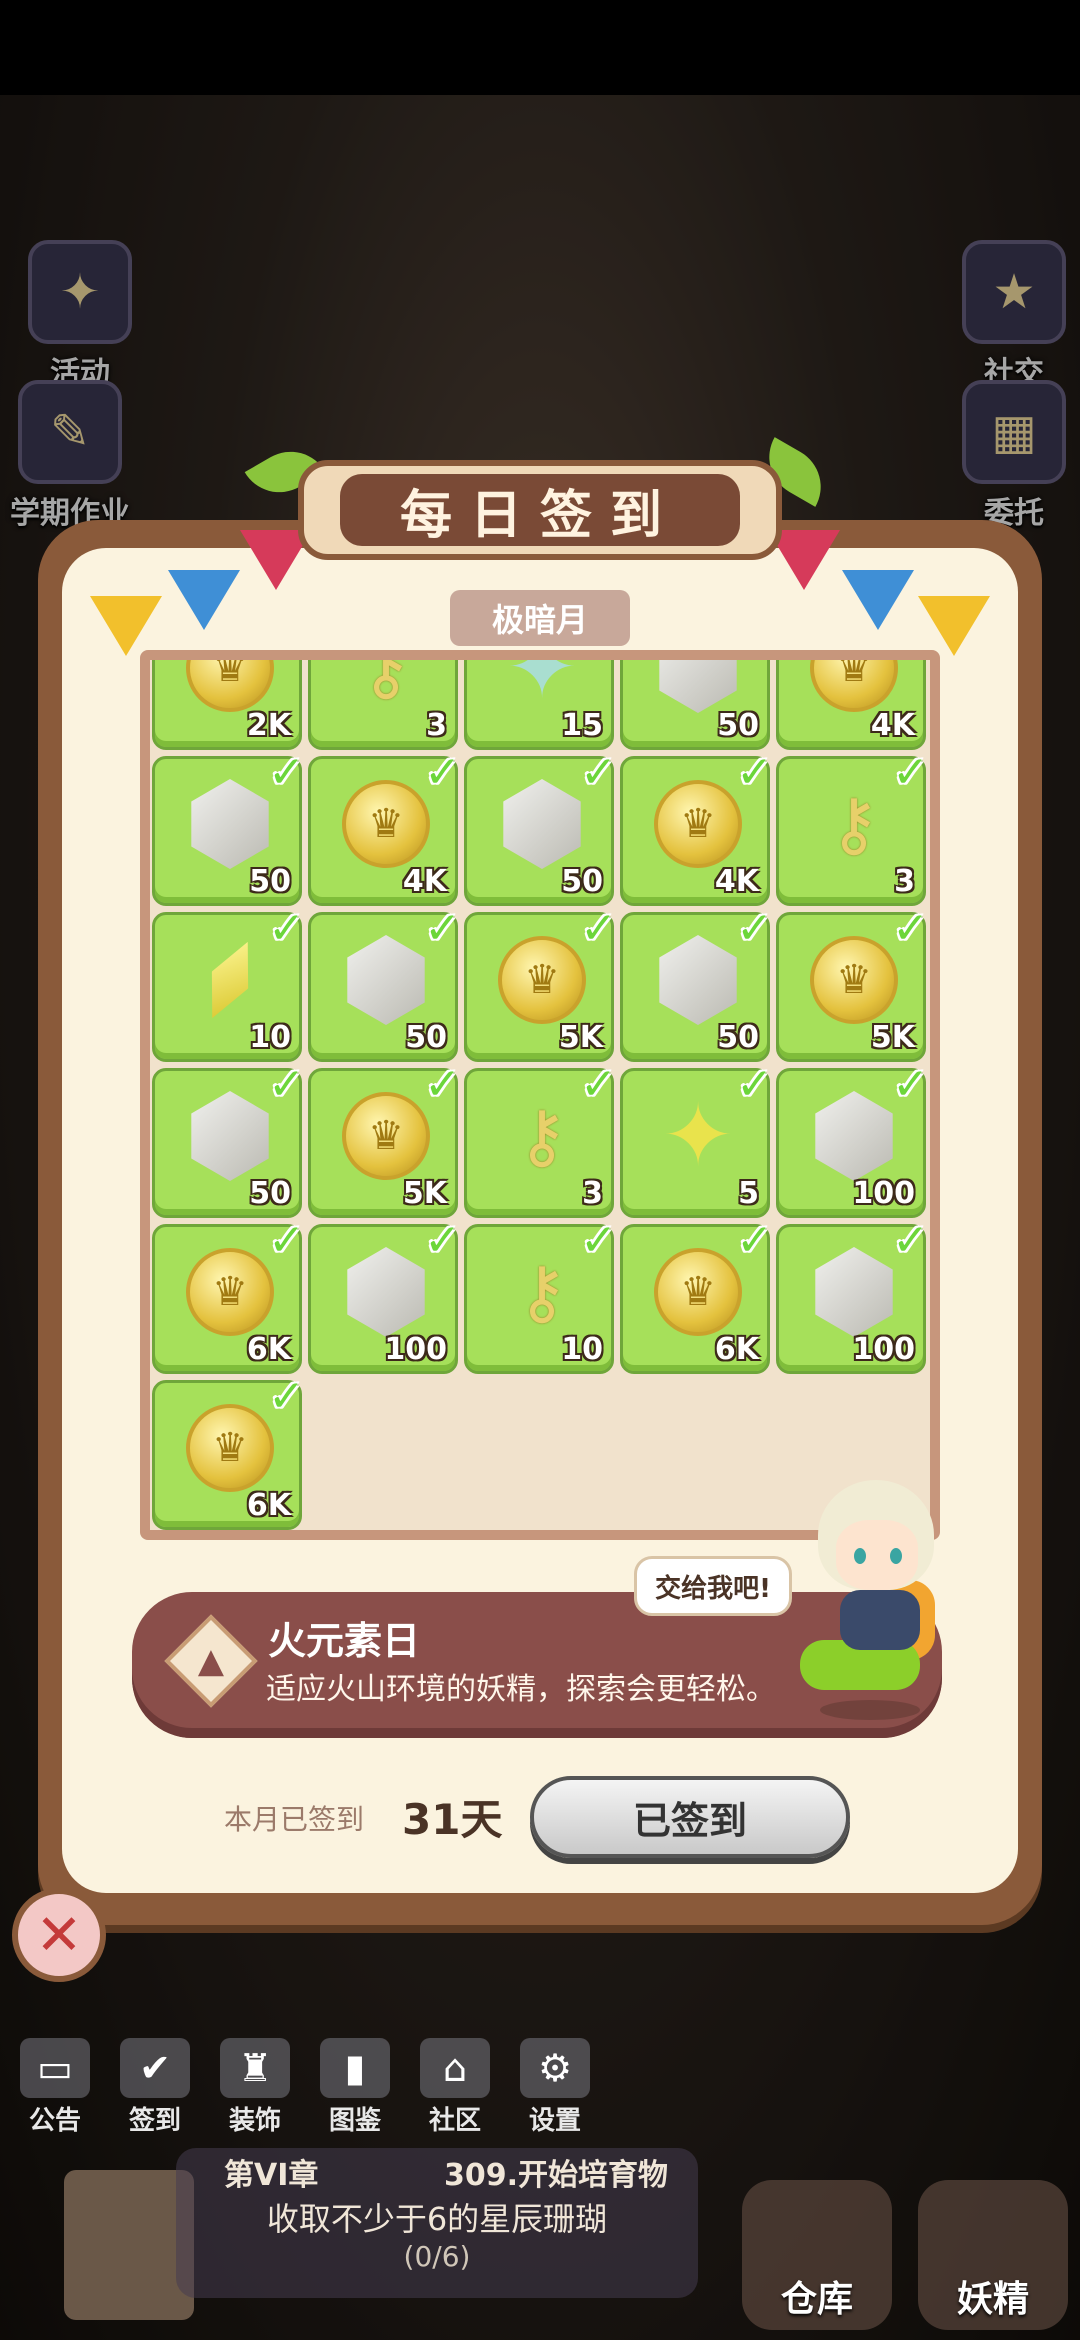 This screenshot has height=2340, width=1080. I want to click on nav-settings: ⚙ 设置, so click(555, 2087).